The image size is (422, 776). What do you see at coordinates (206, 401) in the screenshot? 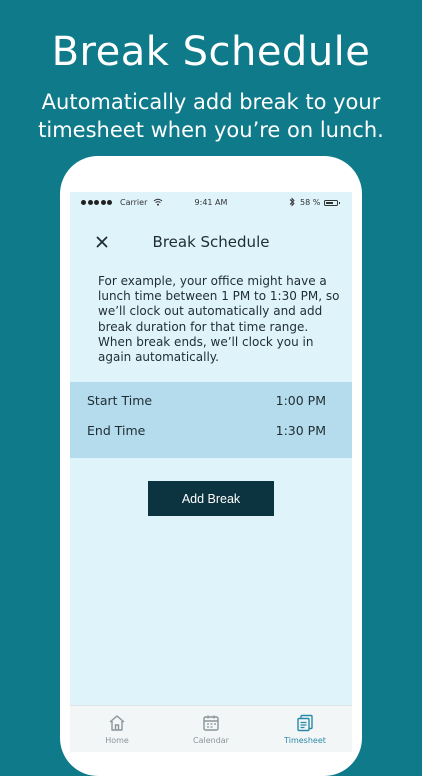
I see `start-time-row: Start Time 1:00 PM` at bounding box center [206, 401].